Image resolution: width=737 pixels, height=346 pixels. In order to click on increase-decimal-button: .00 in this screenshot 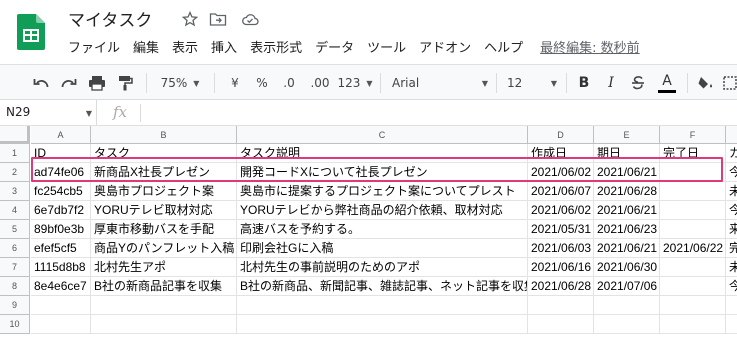, I will do `click(320, 83)`.